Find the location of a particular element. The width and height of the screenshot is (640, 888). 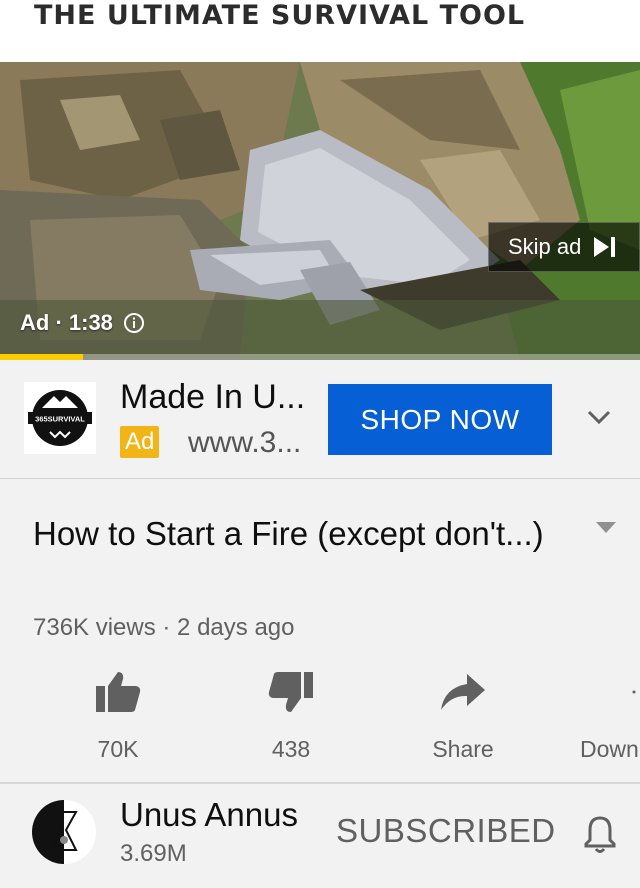

video-title: How to Start a Fire (except don't...) is located at coordinates (293, 533).